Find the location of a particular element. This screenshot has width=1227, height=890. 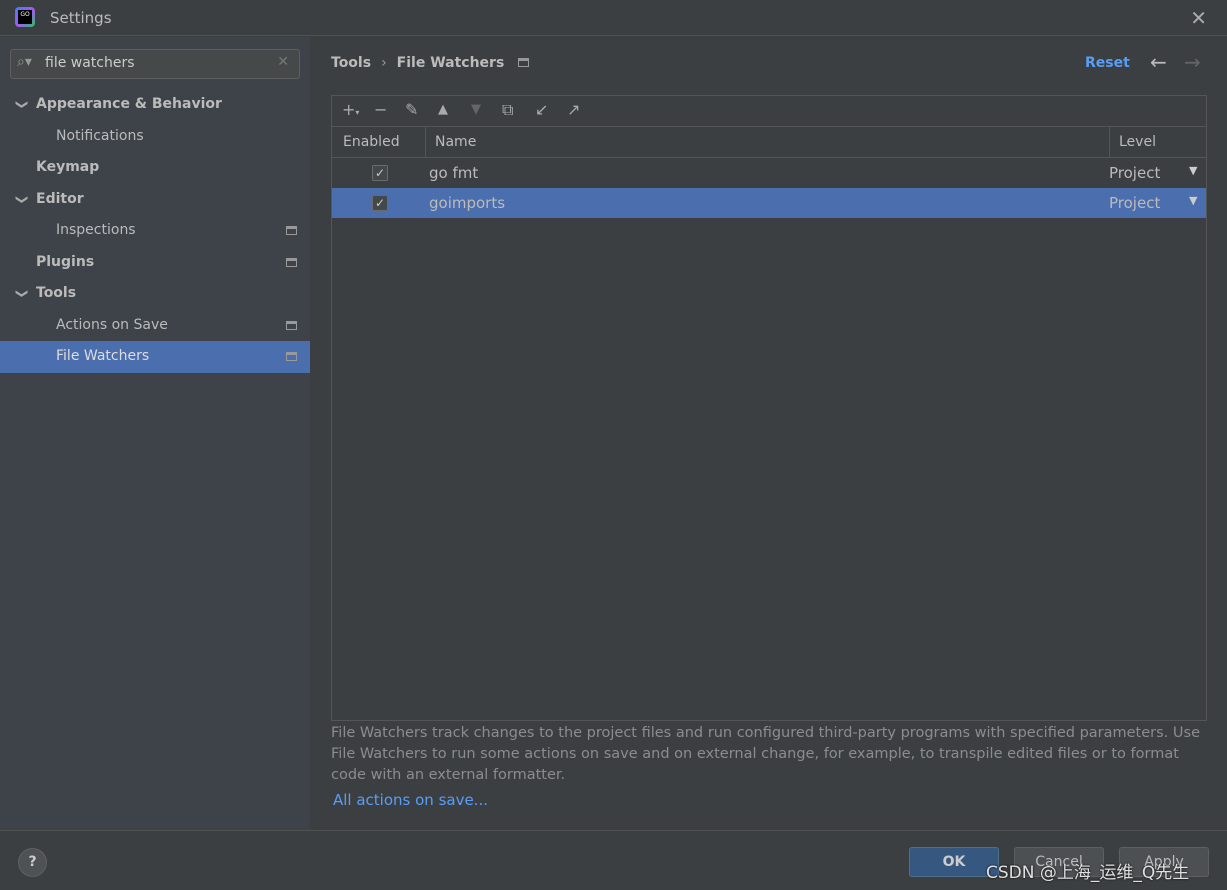

title-bar: GO Settings ✕ is located at coordinates (613, 18).